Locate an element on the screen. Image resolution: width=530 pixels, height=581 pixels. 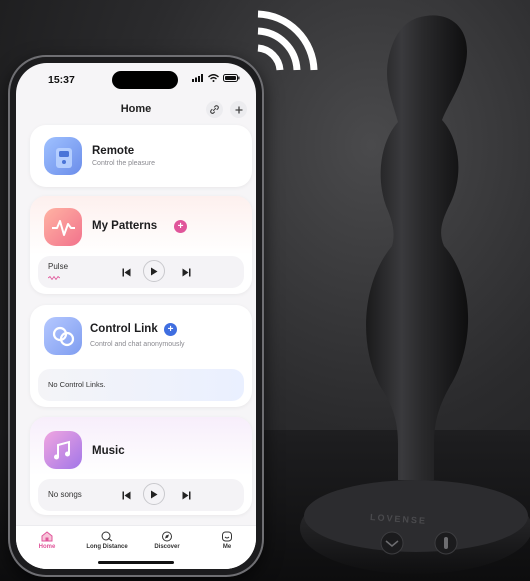
add-control-link-button: + is located at coordinates (170, 329).